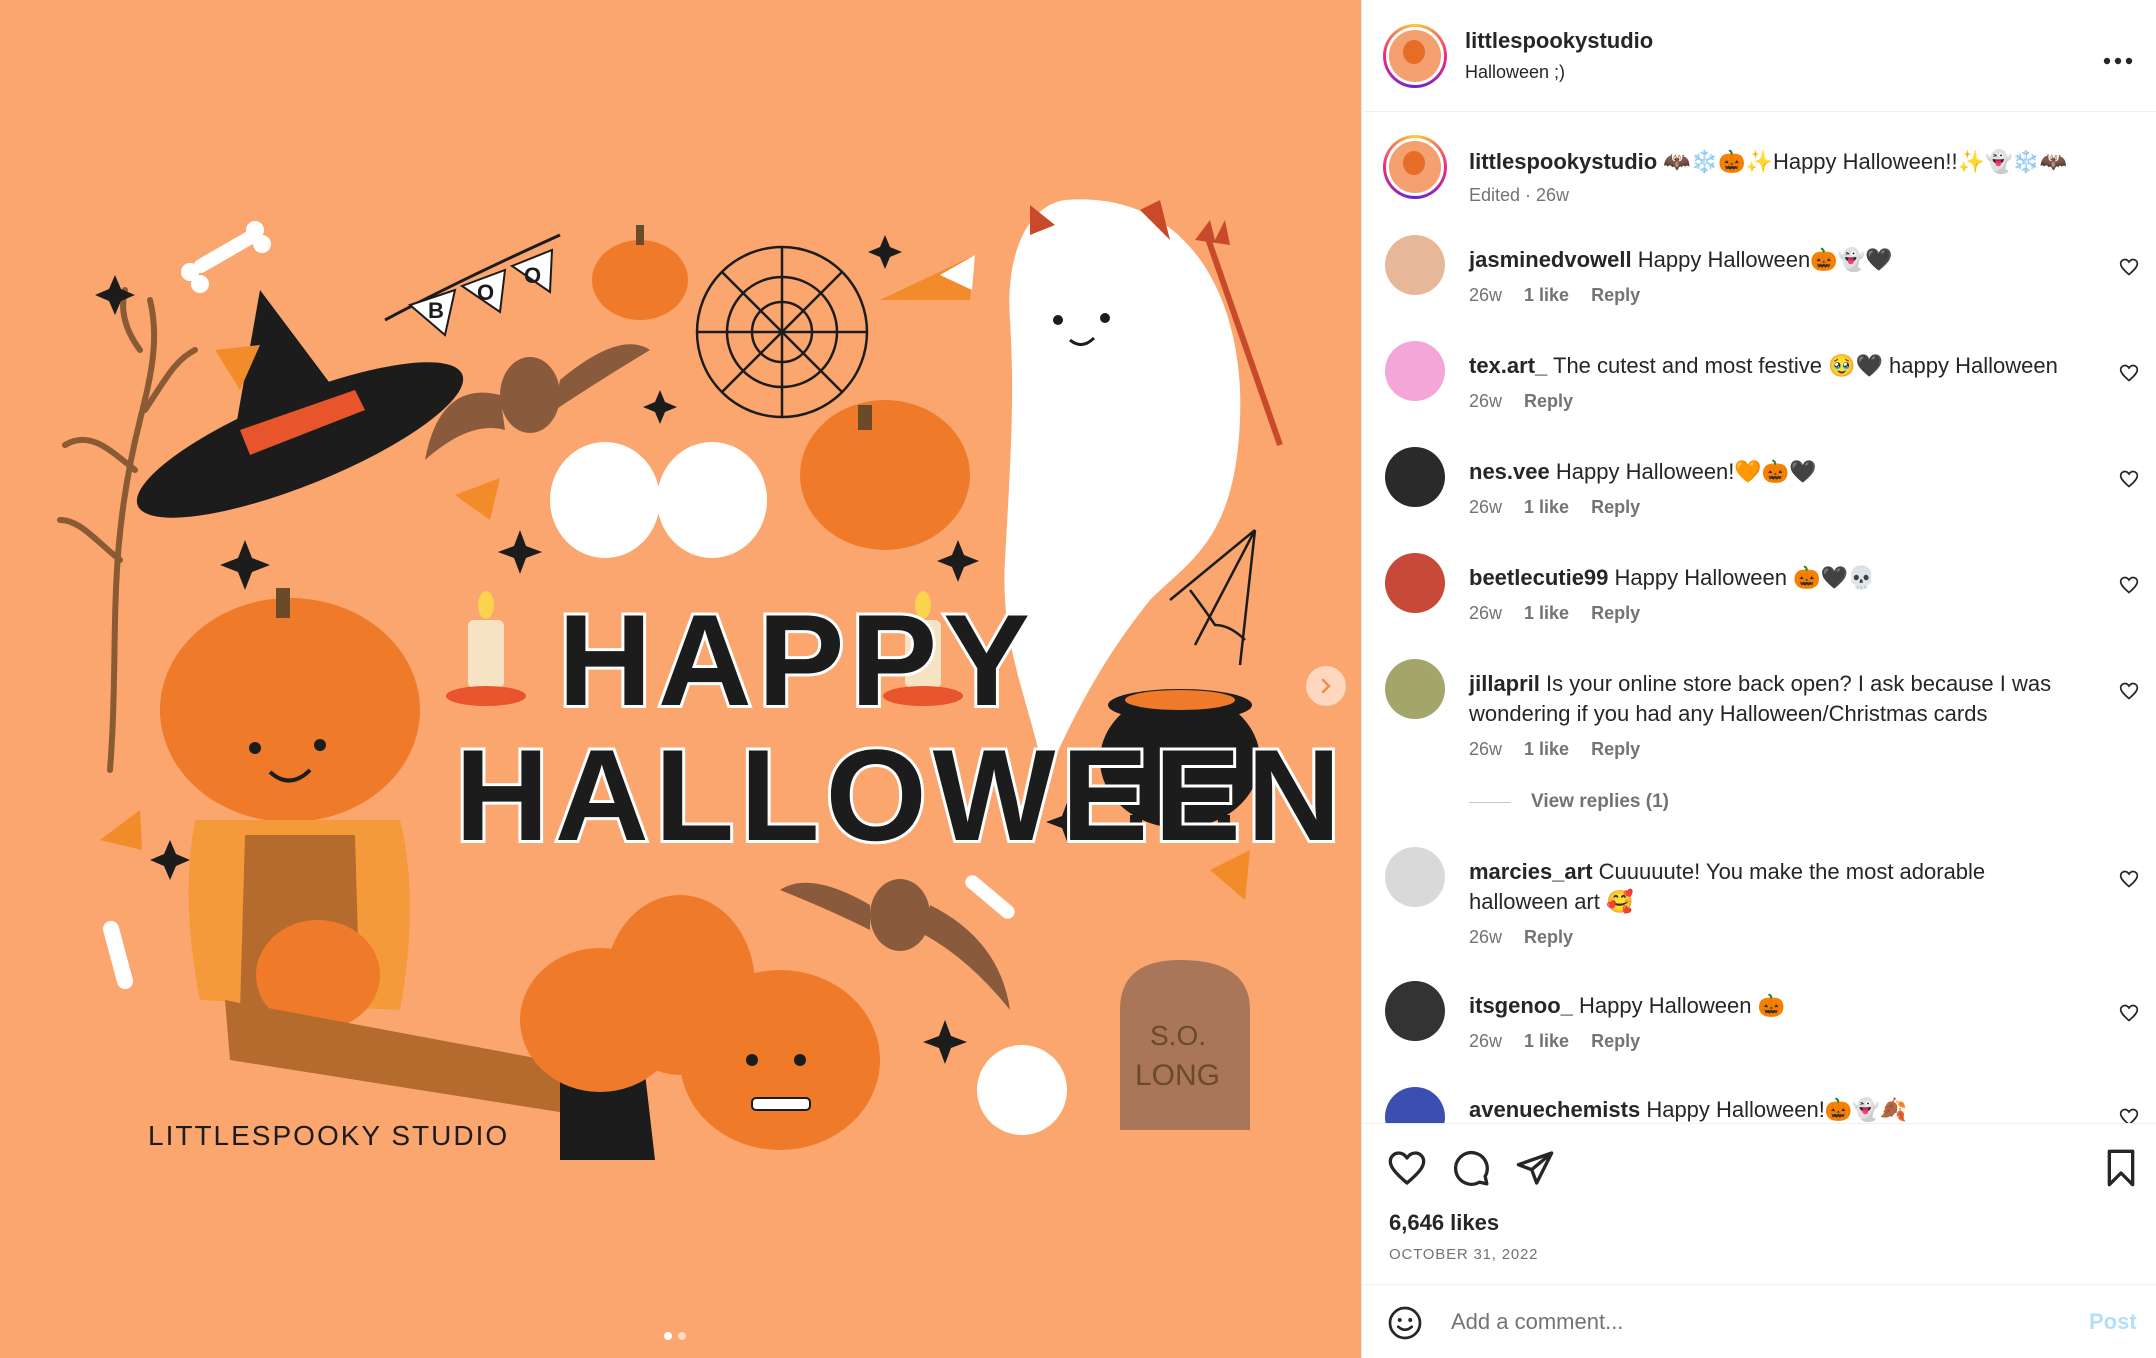 The width and height of the screenshot is (2156, 1358). Describe the element at coordinates (1464, 1254) in the screenshot. I see `post-date: OCTOBER 31, 2022` at that location.